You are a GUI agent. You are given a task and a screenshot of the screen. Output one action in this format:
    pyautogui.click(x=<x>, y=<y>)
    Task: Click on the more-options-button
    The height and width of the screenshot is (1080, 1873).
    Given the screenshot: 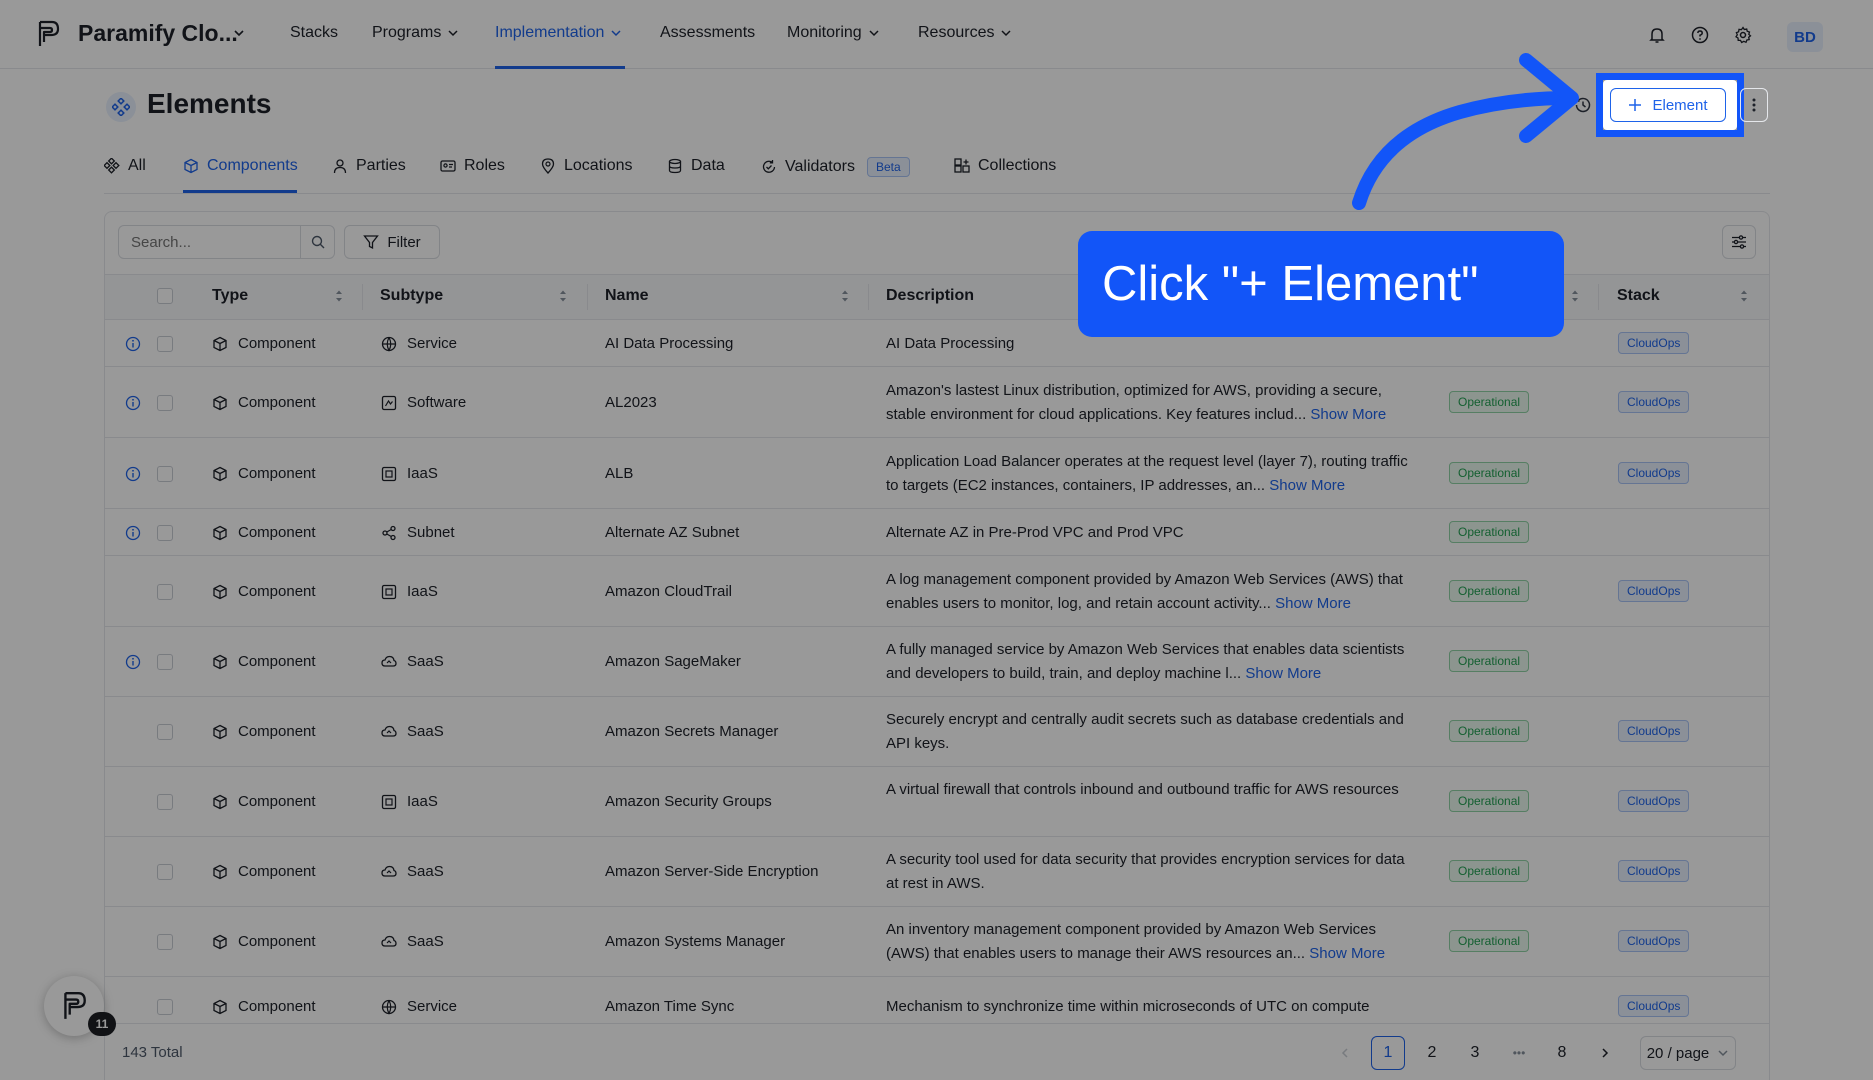 What is the action you would take?
    pyautogui.click(x=1754, y=105)
    